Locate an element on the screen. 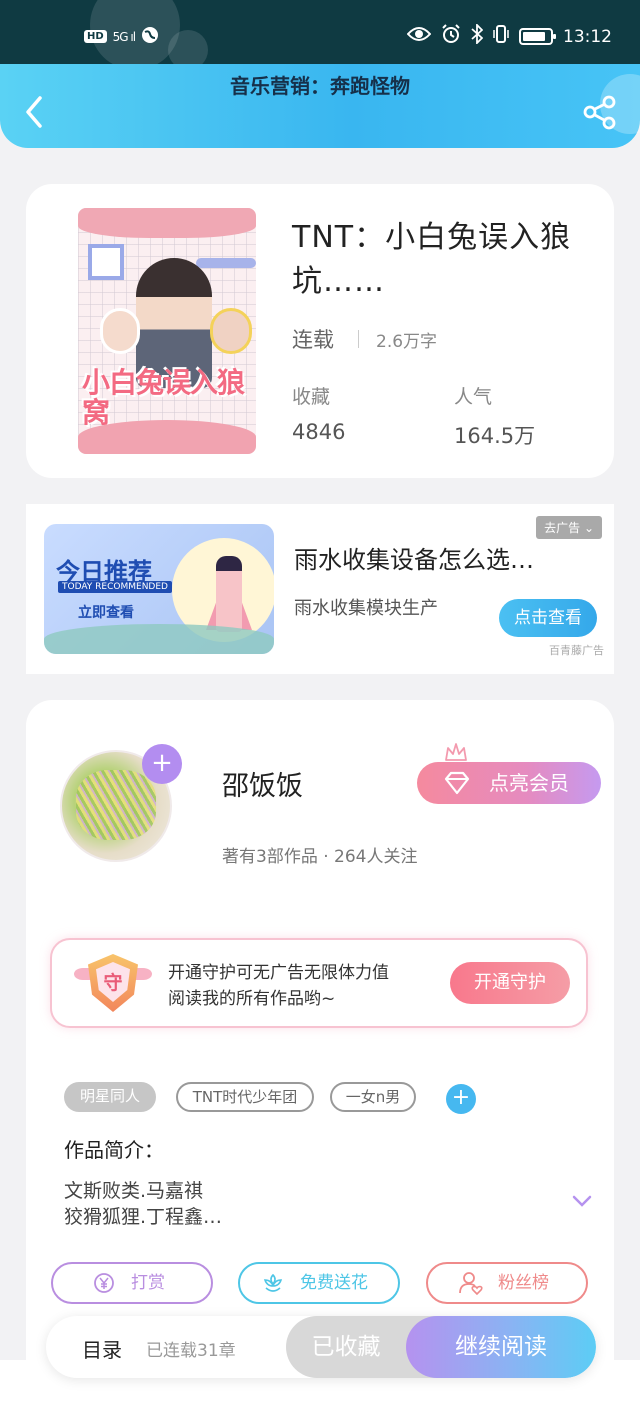  alarm-icon is located at coordinates (451, 36).